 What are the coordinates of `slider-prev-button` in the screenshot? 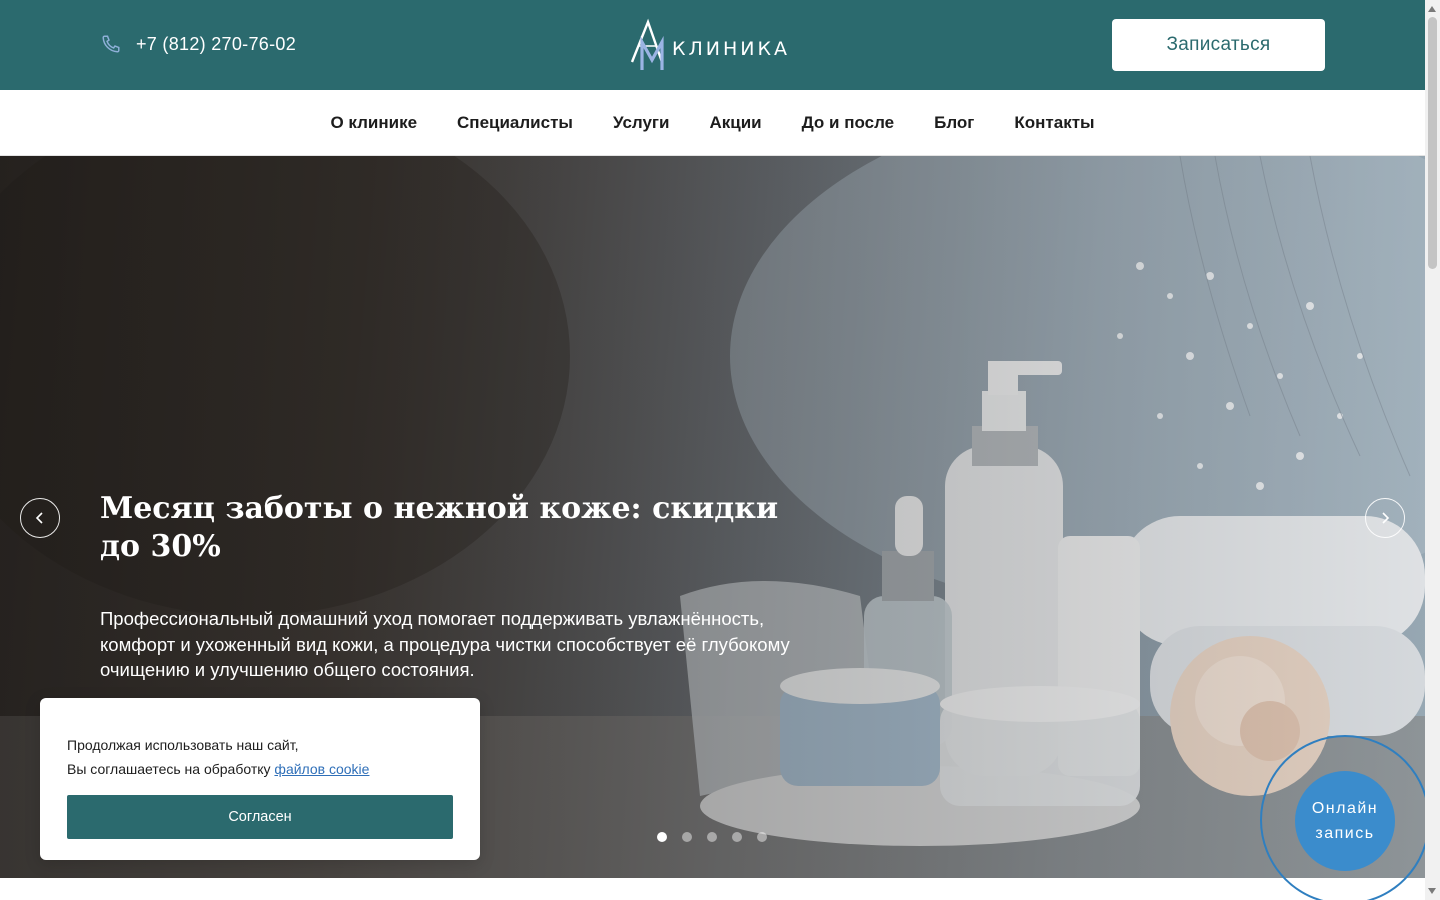 It's located at (40, 518).